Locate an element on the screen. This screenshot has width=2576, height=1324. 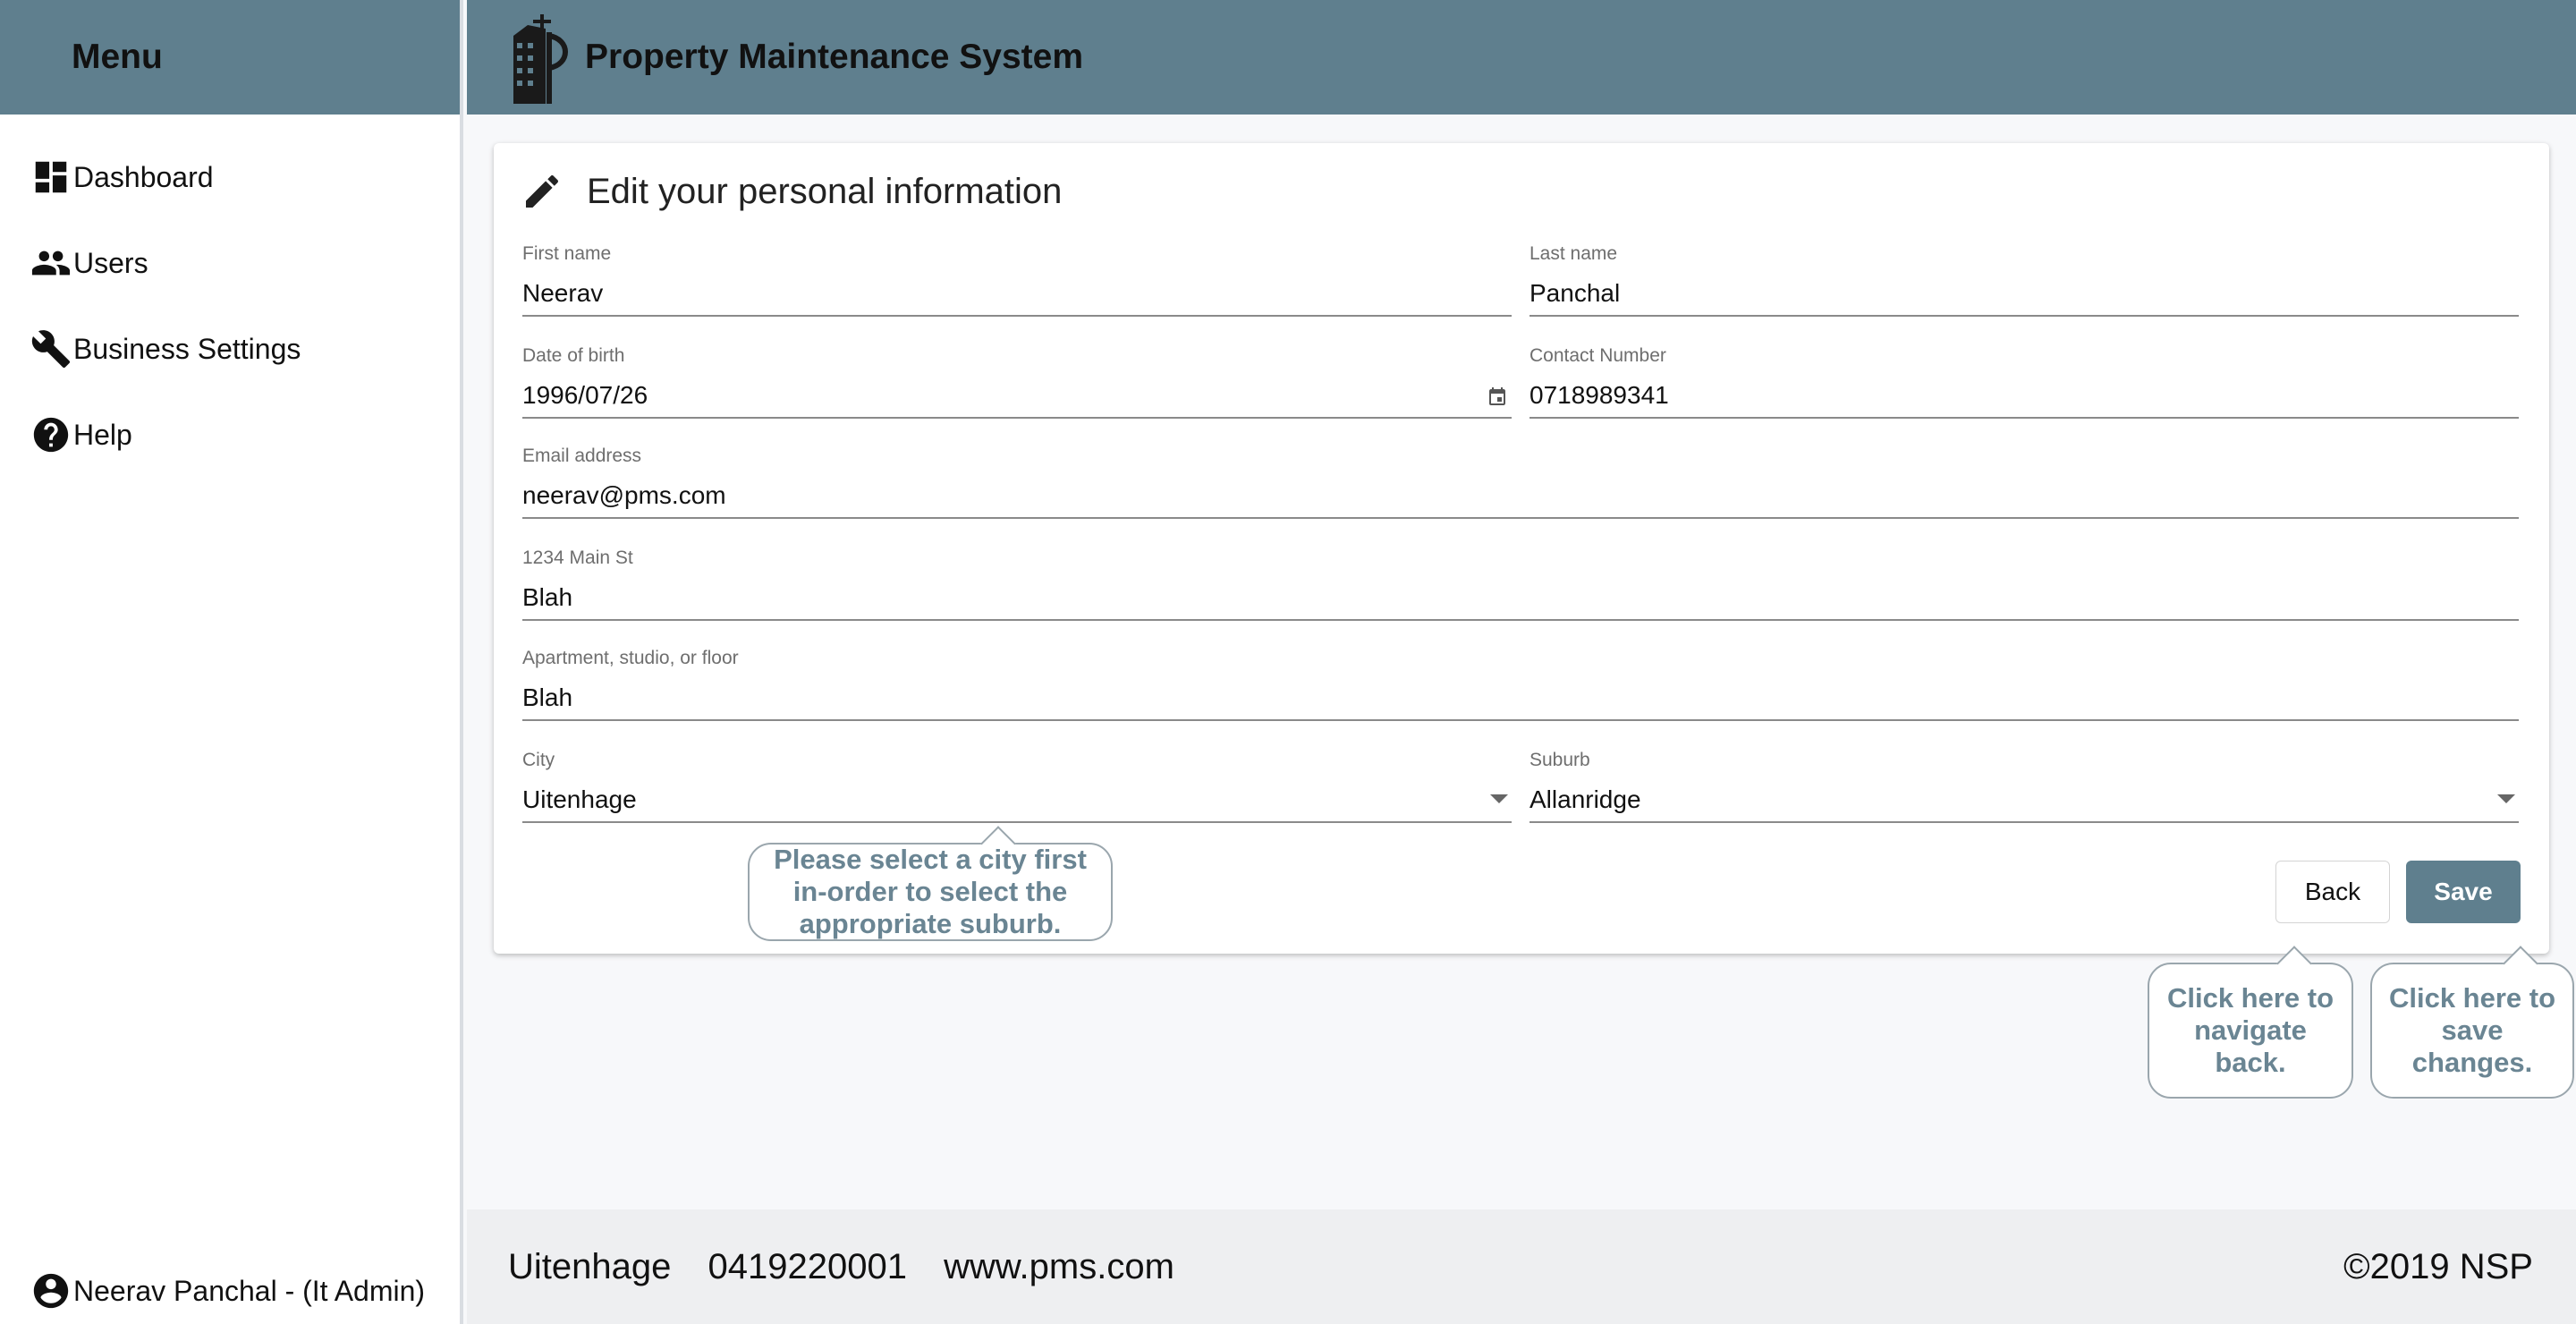
save-tooltip: Click here to save changes. is located at coordinates (2472, 1022).